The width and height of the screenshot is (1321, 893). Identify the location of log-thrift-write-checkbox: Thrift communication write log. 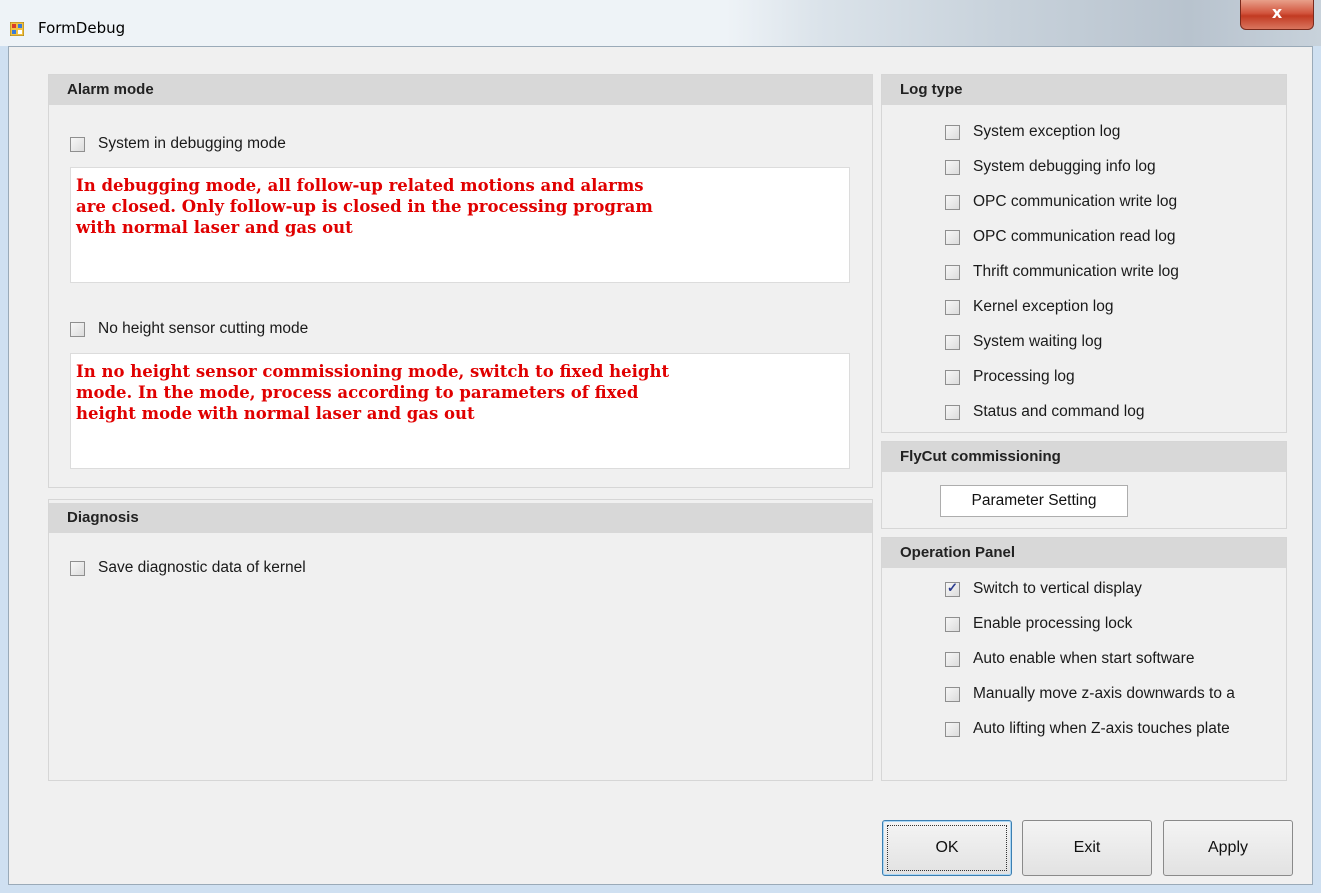
(1062, 272).